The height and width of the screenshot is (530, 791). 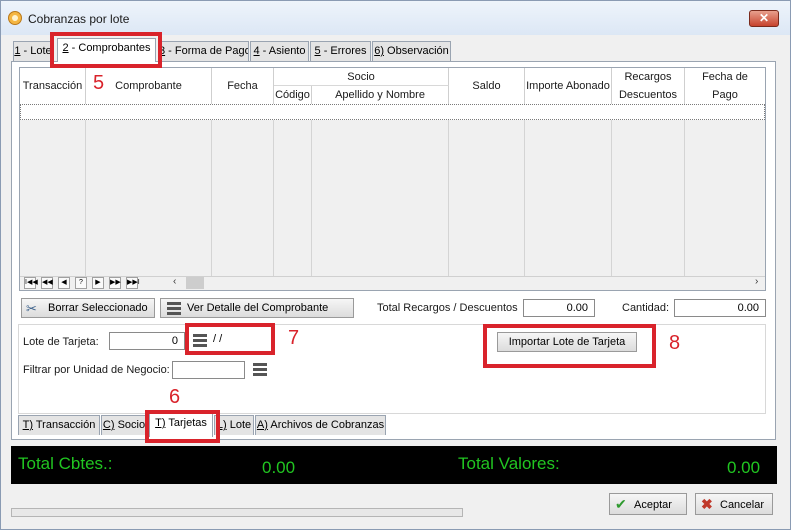 What do you see at coordinates (31, 308) in the screenshot?
I see `scissors-icon: ✂` at bounding box center [31, 308].